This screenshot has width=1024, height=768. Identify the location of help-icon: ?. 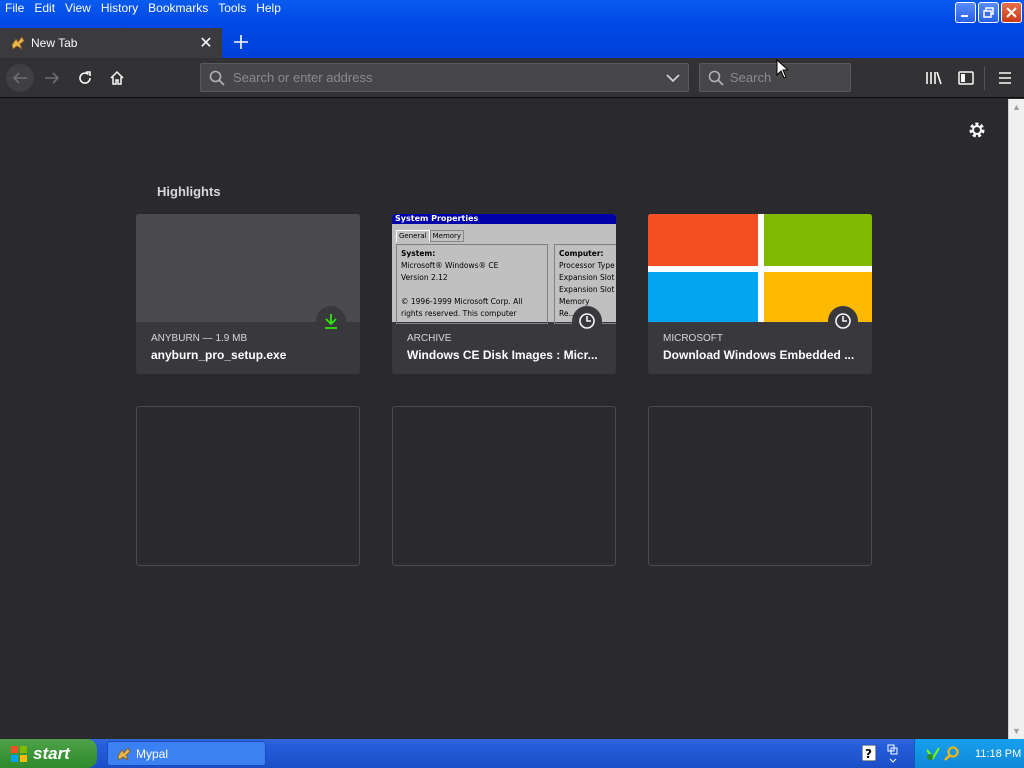
(869, 753).